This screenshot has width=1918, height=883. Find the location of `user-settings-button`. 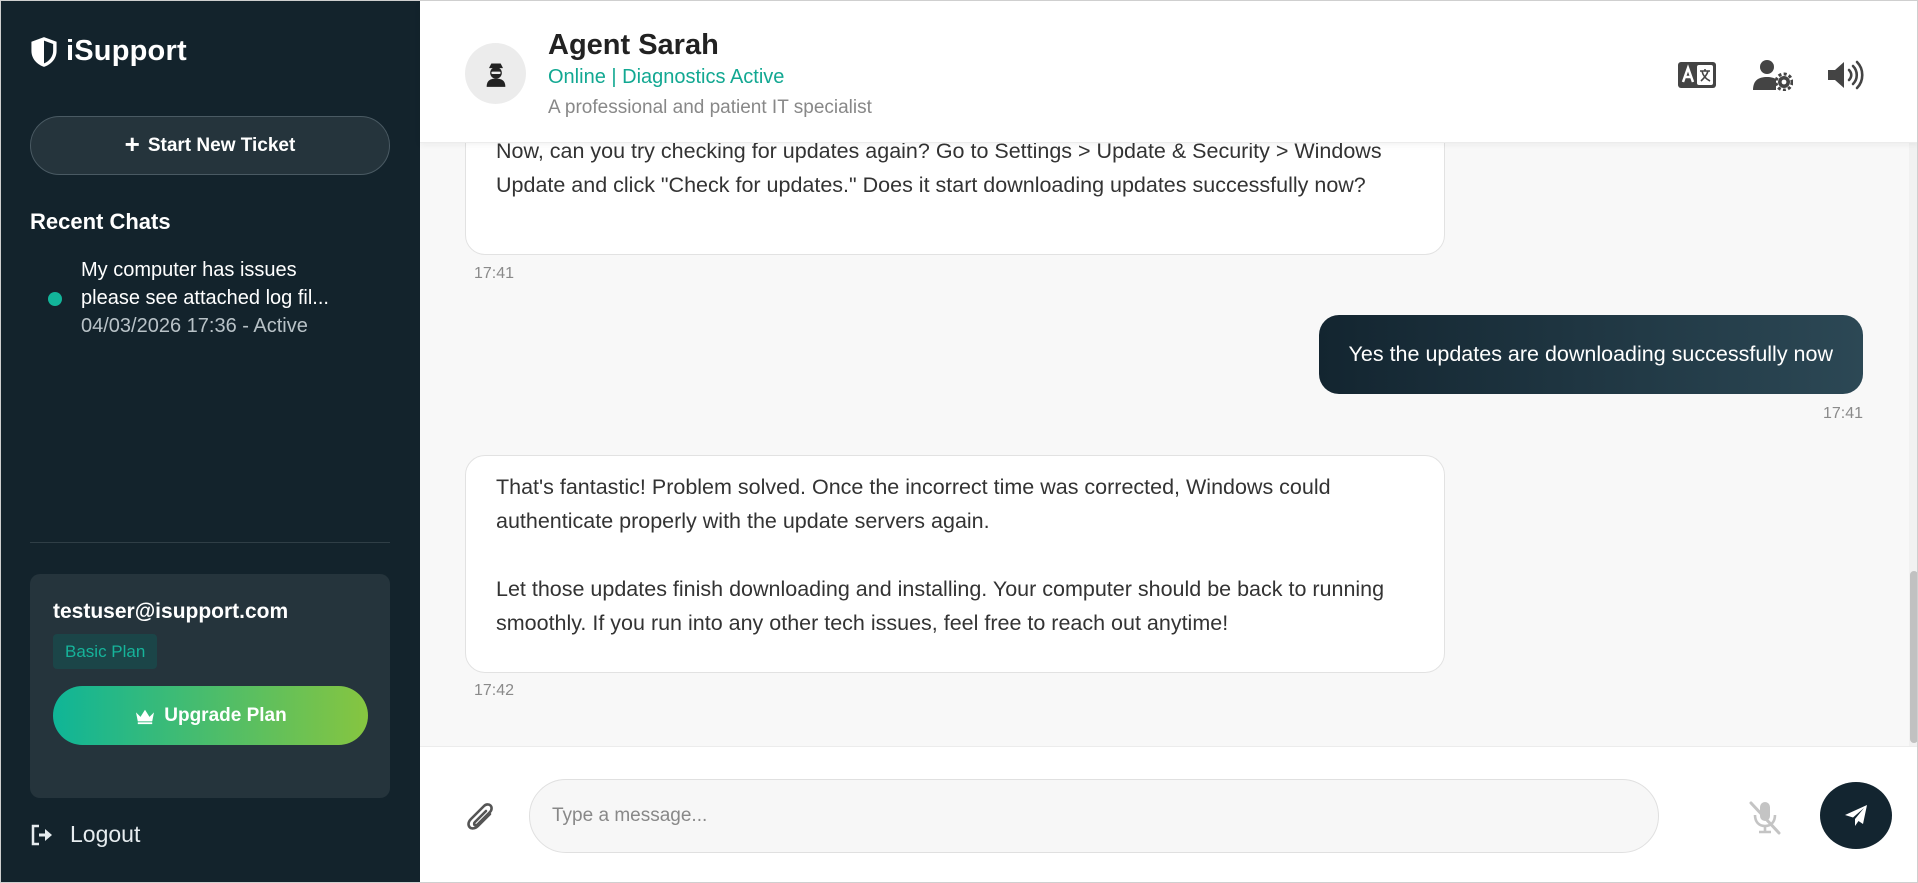

user-settings-button is located at coordinates (1773, 75).